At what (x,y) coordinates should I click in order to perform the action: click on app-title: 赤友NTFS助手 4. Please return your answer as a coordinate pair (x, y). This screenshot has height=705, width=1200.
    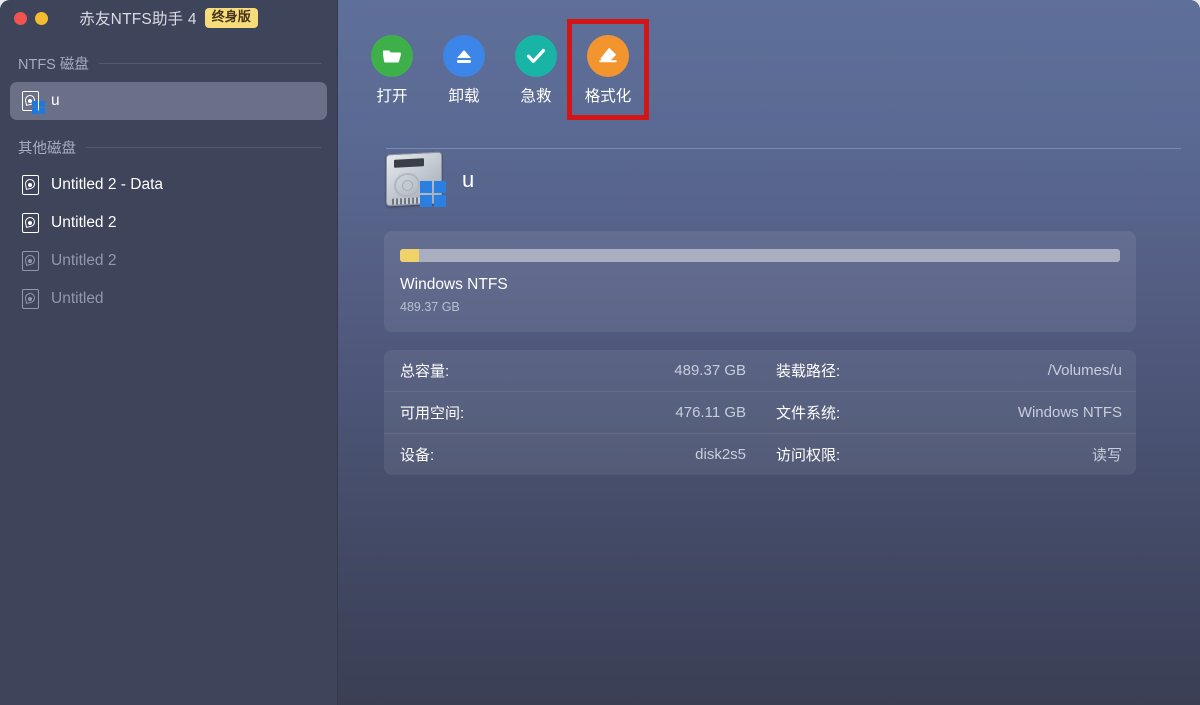
    Looking at the image, I should click on (138, 19).